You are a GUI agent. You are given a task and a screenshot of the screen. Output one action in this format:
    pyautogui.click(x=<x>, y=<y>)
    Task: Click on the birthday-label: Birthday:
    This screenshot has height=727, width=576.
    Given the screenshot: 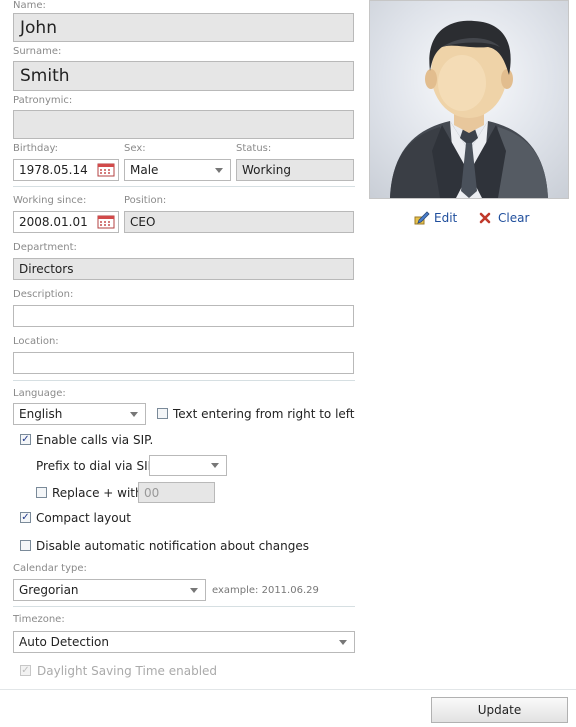 What is the action you would take?
    pyautogui.click(x=36, y=148)
    